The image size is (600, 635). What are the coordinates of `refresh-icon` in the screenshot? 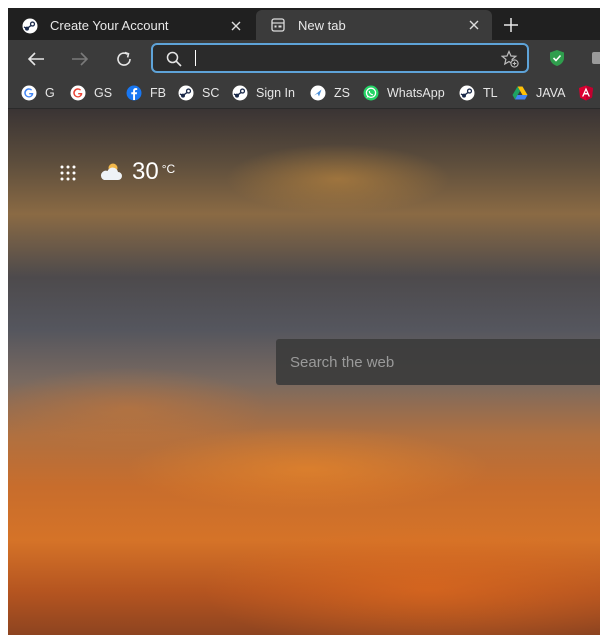 It's located at (124, 58).